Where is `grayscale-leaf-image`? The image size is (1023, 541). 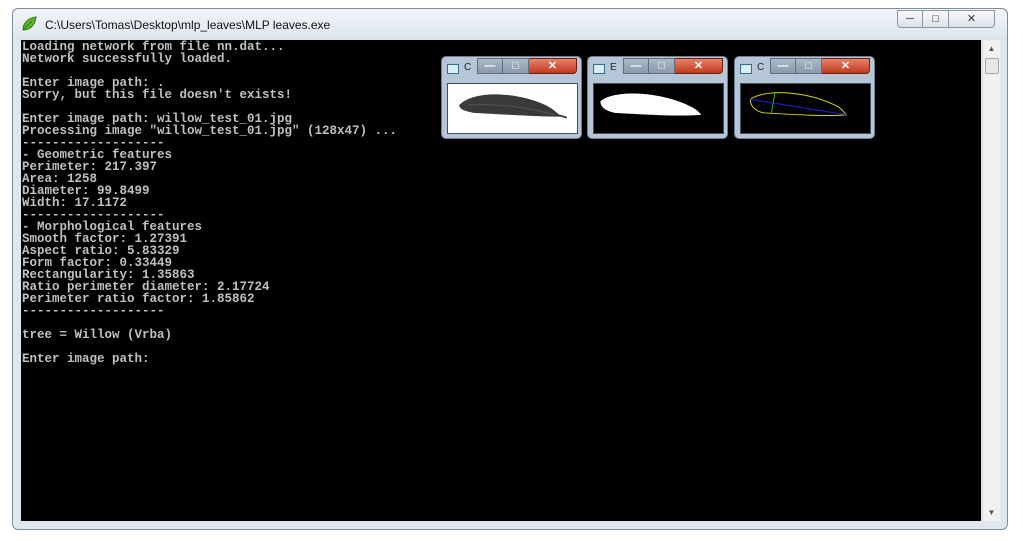
grayscale-leaf-image is located at coordinates (512, 108).